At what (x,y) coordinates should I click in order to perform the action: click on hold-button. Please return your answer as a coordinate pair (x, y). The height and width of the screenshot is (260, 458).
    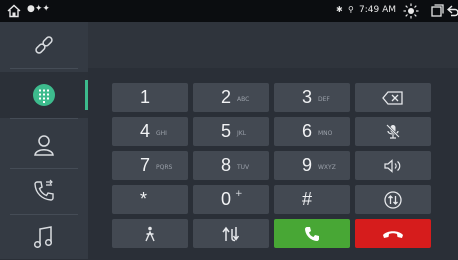
    Looking at the image, I should click on (150, 233).